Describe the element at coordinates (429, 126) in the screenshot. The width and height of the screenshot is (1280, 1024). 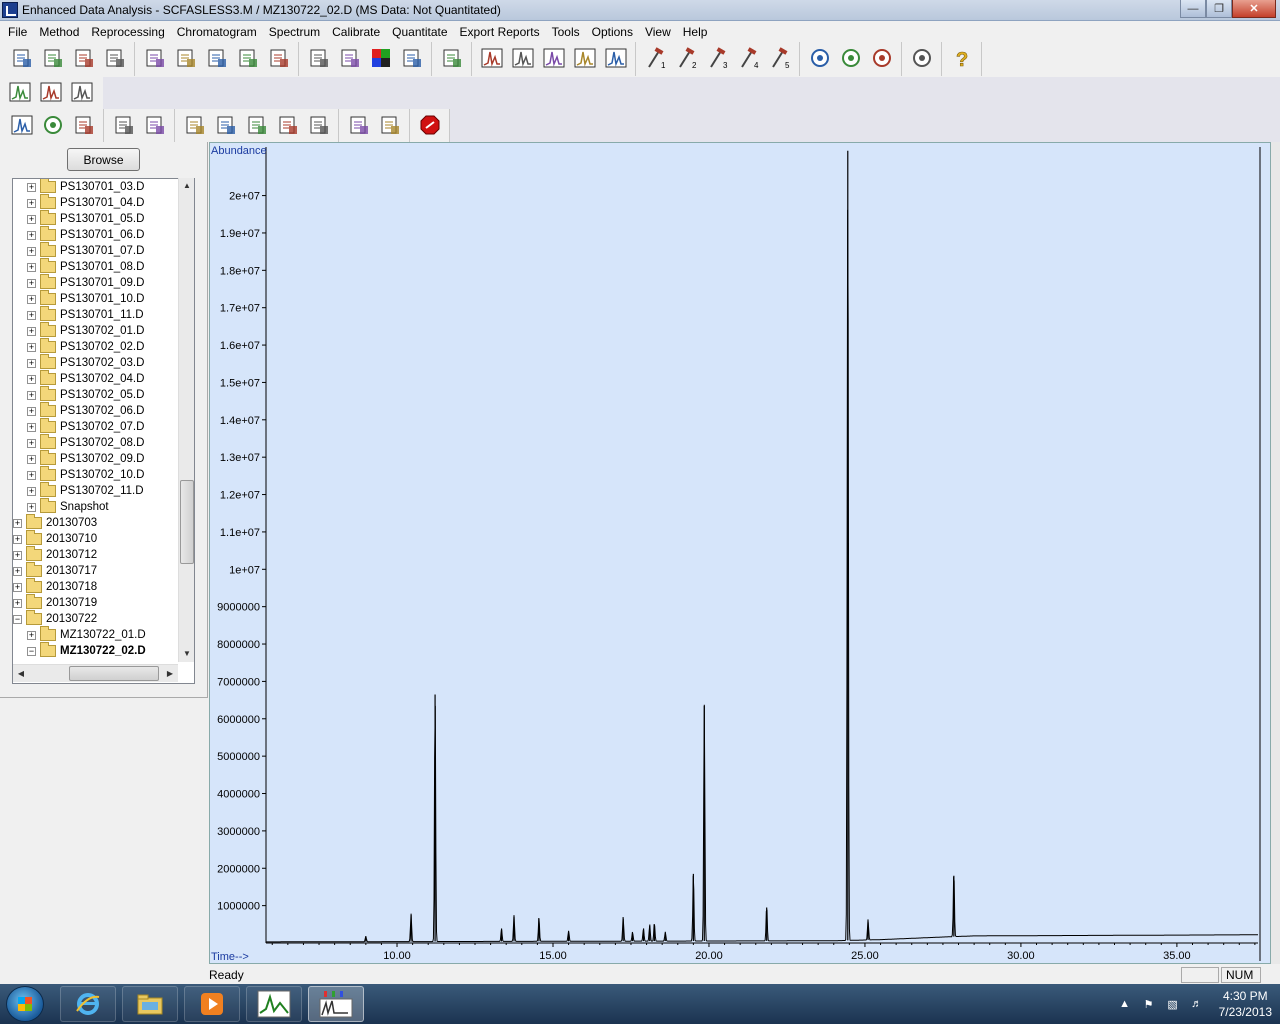
I see `stop-button` at that location.